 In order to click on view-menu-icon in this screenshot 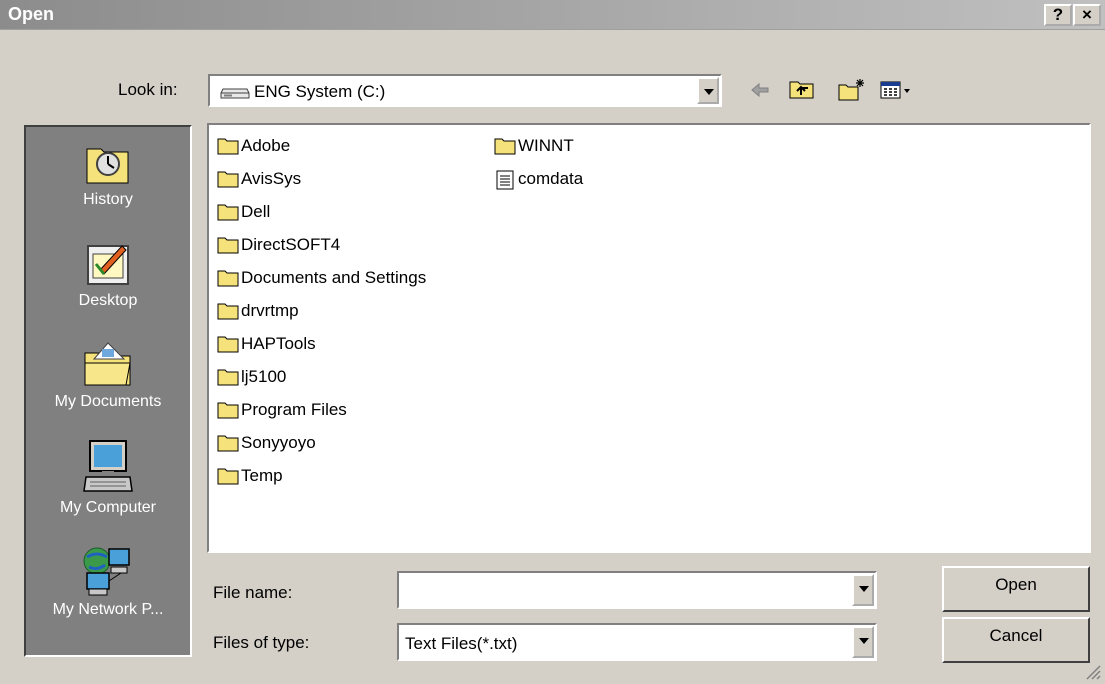, I will do `click(896, 92)`.